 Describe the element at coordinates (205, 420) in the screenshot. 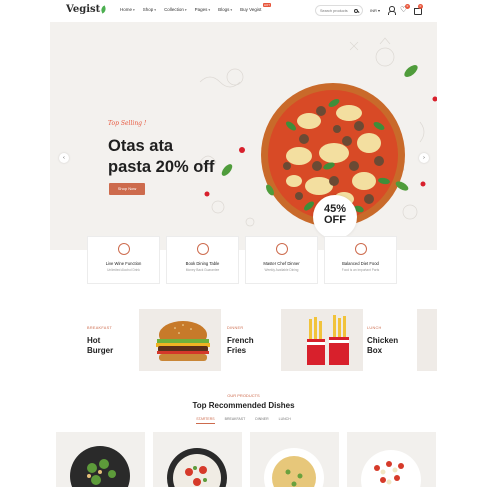

I see `tab-starters: STARTERS` at that location.